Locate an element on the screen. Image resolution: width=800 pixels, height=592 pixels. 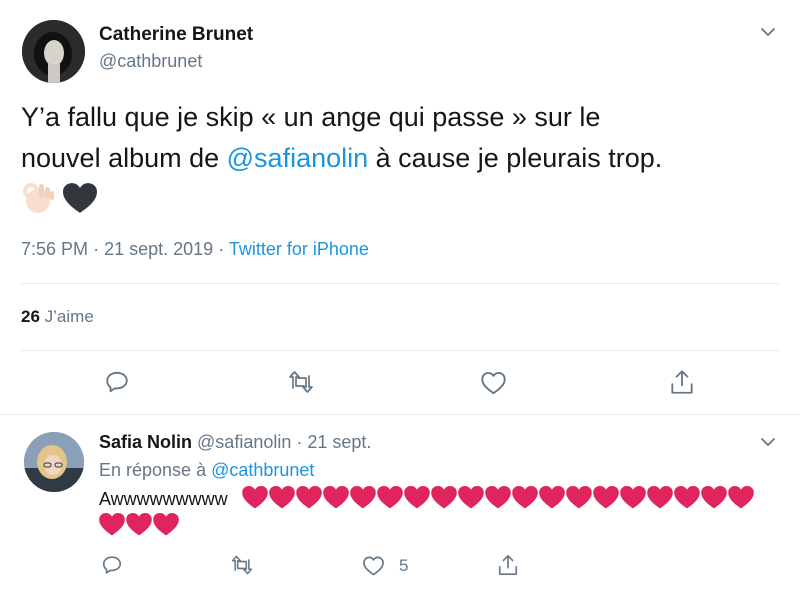
black-heart-emoji is located at coordinates (80, 201).